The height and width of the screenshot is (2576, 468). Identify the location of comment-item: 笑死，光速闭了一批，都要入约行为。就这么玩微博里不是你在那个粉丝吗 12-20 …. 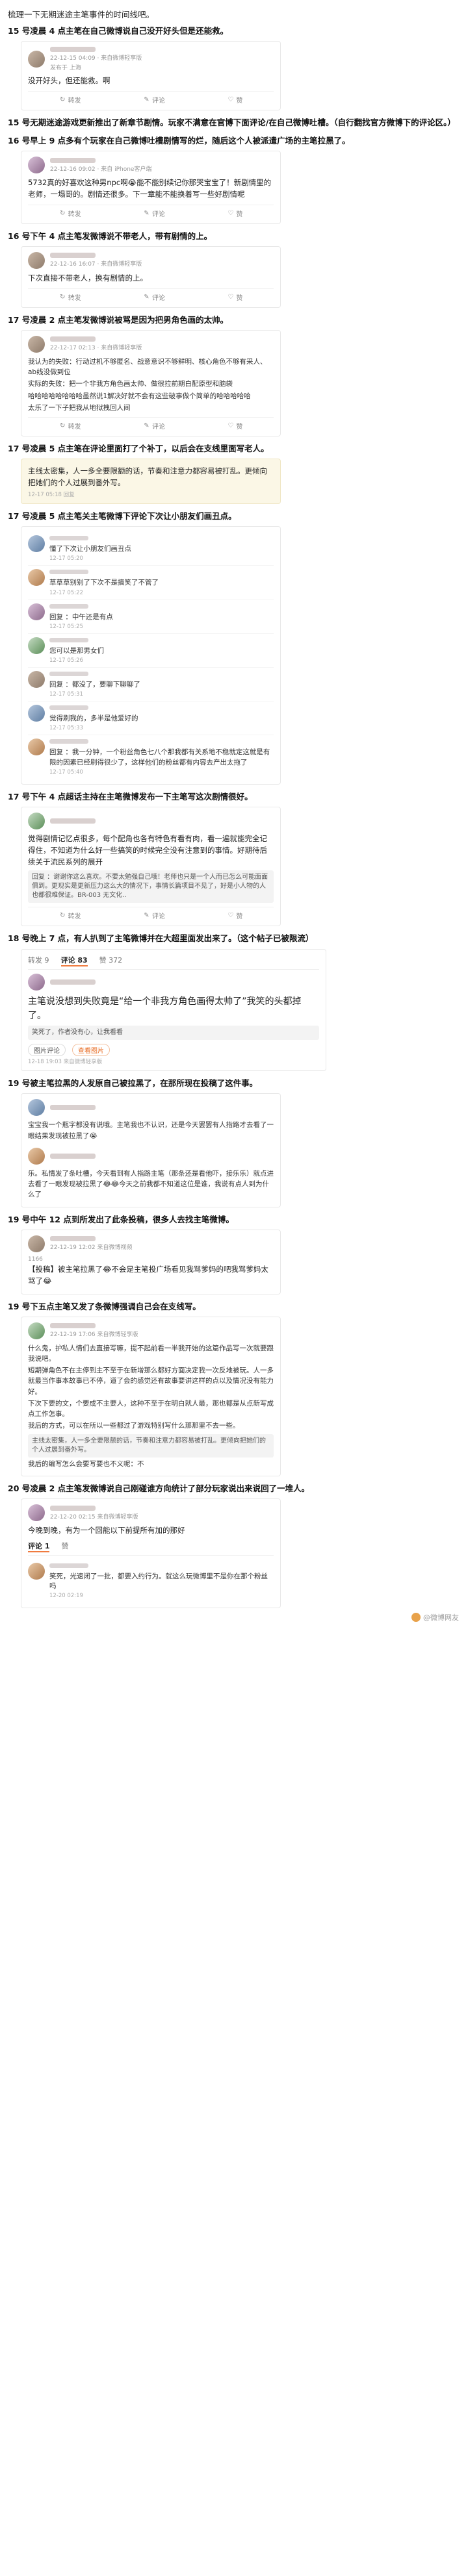
(151, 1580).